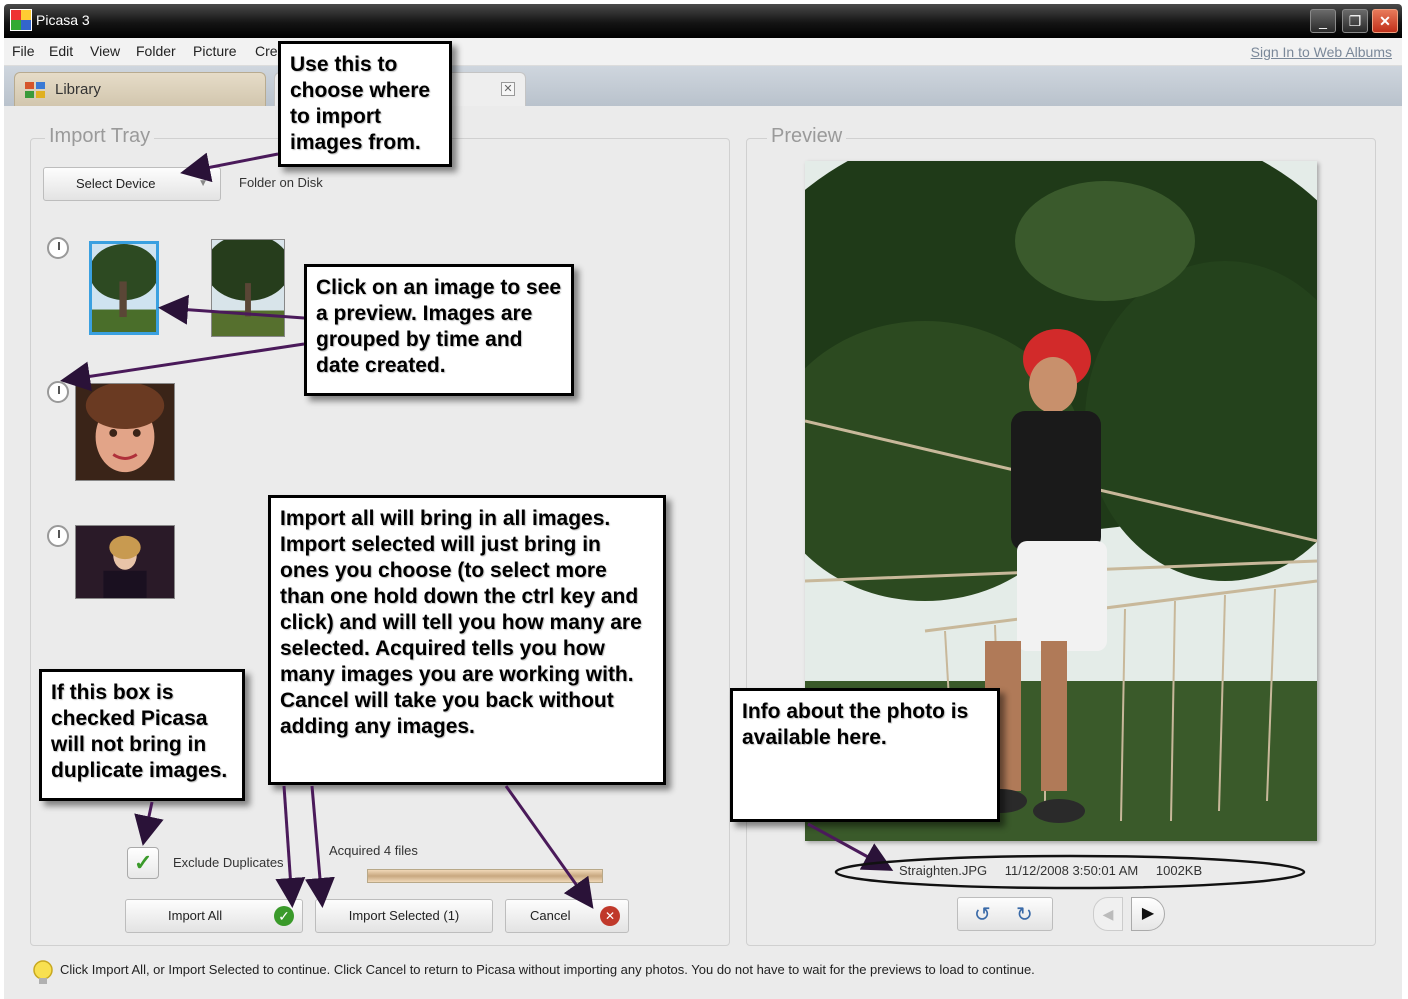 The height and width of the screenshot is (999, 1408). I want to click on library-grid-icon, so click(35, 90).